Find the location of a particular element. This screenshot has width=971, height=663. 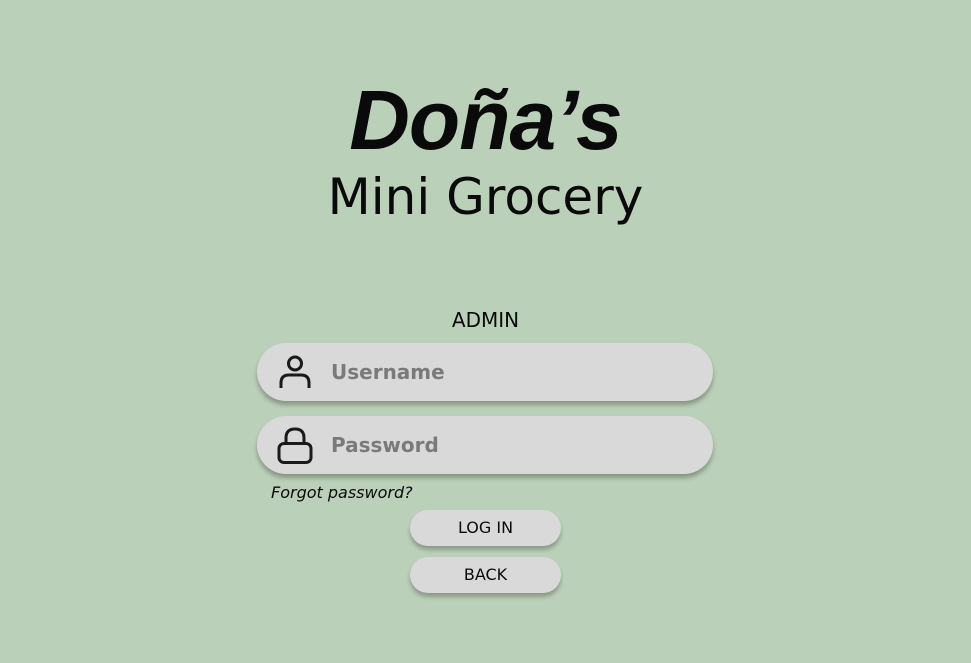

forgot-password-link: Forgot password? is located at coordinates (342, 493).